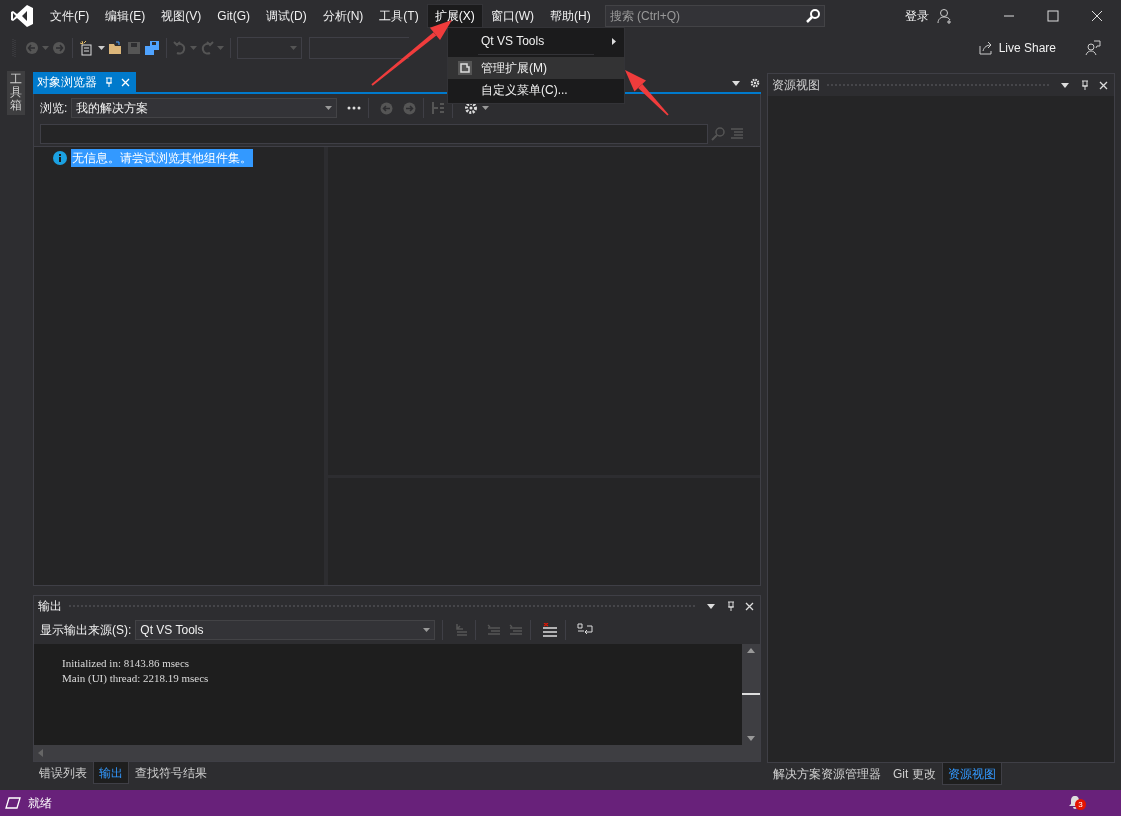 Image resolution: width=1121 pixels, height=816 pixels. Describe the element at coordinates (54, 108) in the screenshot. I see `browse-label: 浏览:` at that location.